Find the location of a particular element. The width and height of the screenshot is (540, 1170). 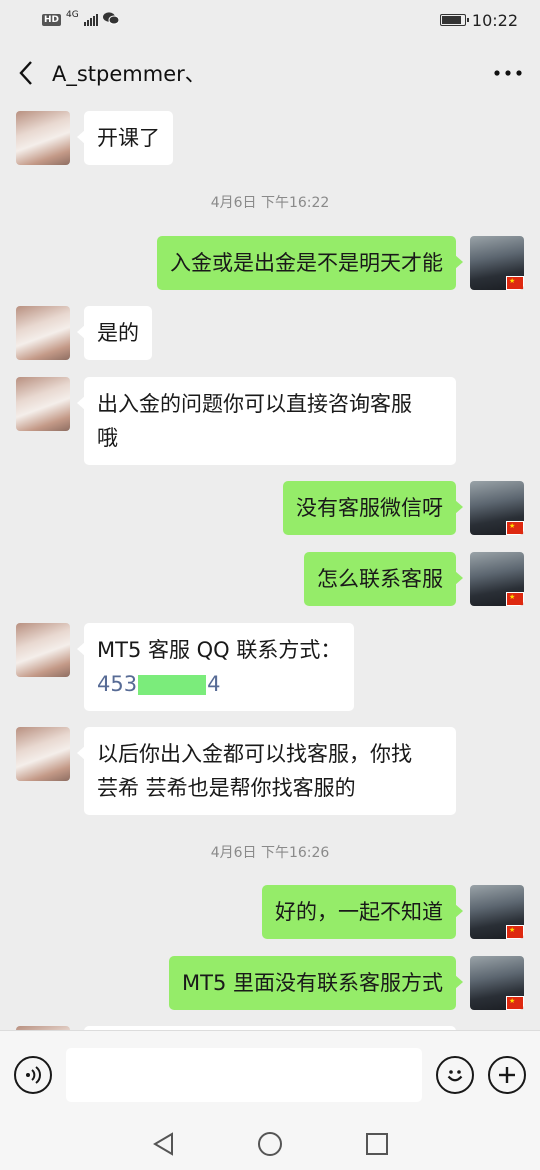

message-text: MT5 里面没有联系客服方式 is located at coordinates (312, 983).